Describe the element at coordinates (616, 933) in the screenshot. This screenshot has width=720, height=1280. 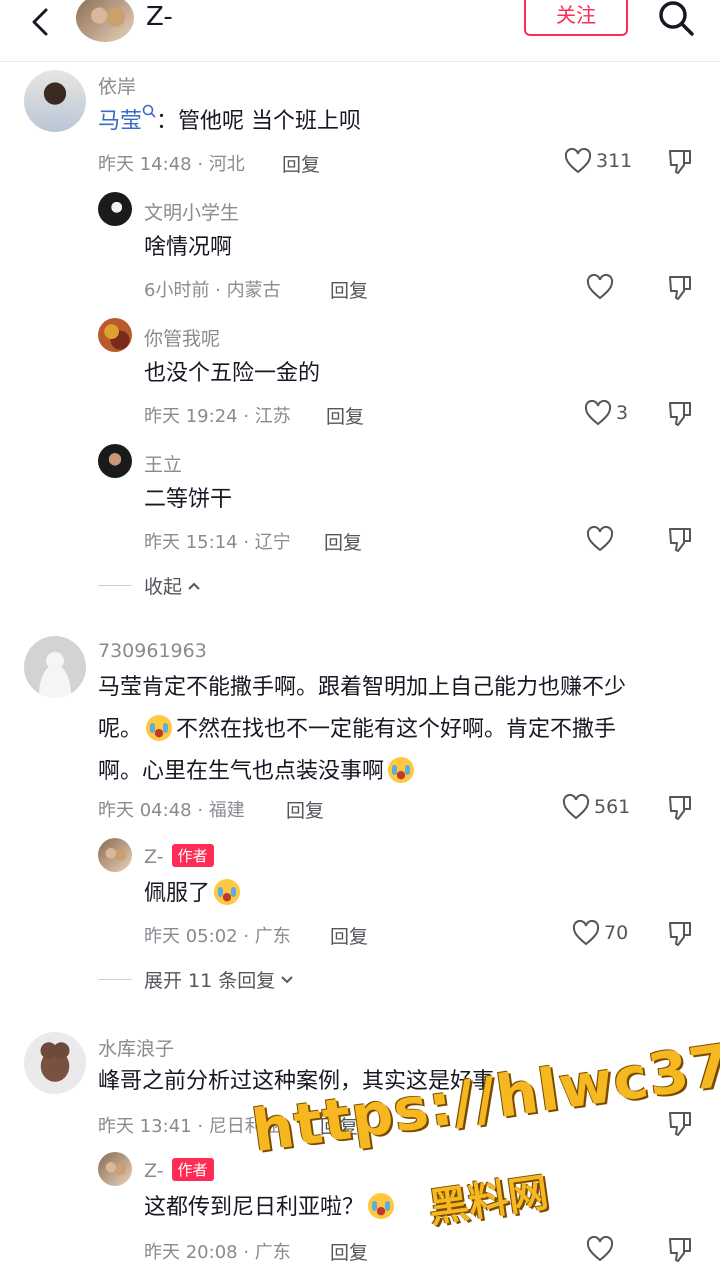
I see `like-count: 70` at that location.